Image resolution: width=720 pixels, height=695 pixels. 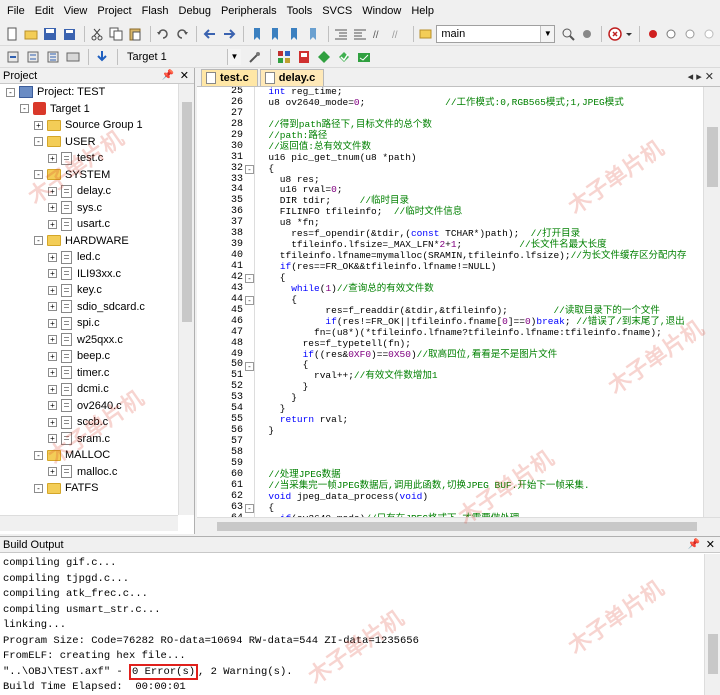 I want to click on tree-item: + dcmi.c, so click(x=89, y=389).